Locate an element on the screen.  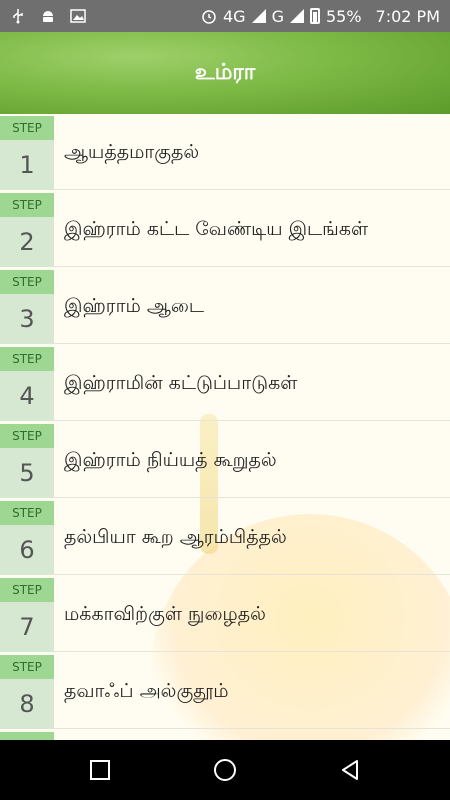
step-badge: STEP 4 is located at coordinates (27, 383).